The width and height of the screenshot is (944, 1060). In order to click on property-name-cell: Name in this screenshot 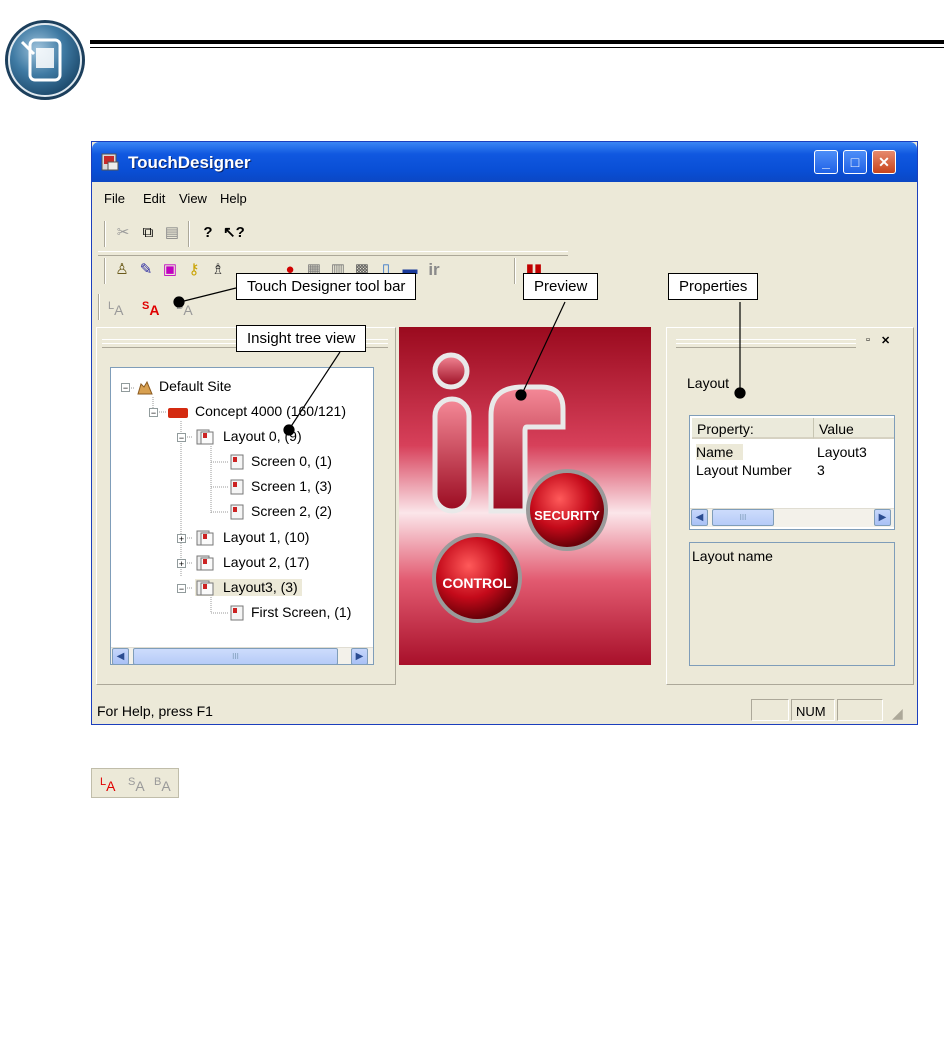, I will do `click(720, 452)`.